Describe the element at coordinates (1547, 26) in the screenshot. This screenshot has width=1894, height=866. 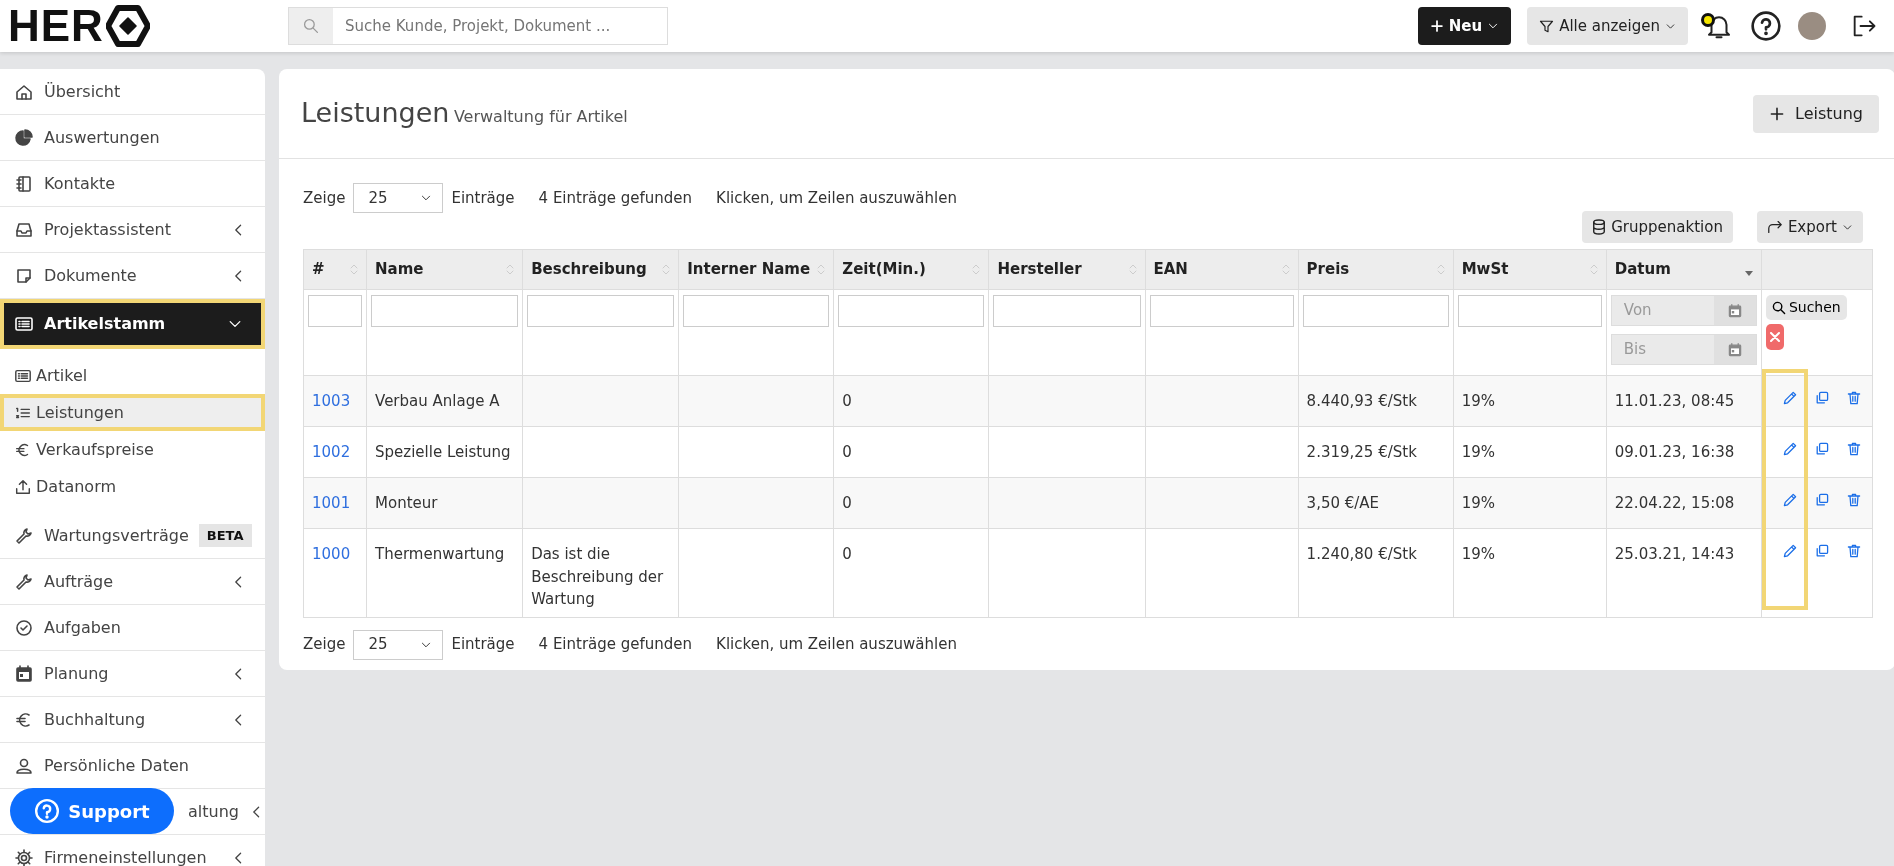
I see `filter-icon` at that location.